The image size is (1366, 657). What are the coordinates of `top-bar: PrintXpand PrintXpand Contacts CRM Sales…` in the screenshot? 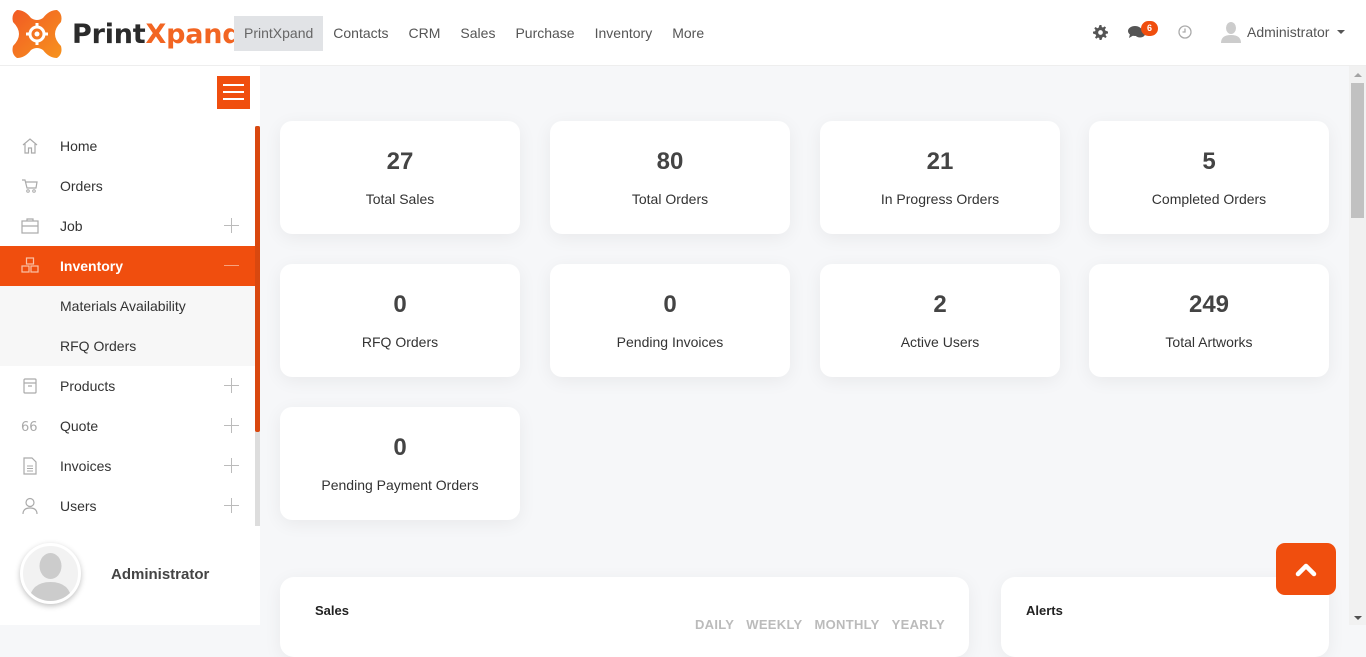 It's located at (683, 33).